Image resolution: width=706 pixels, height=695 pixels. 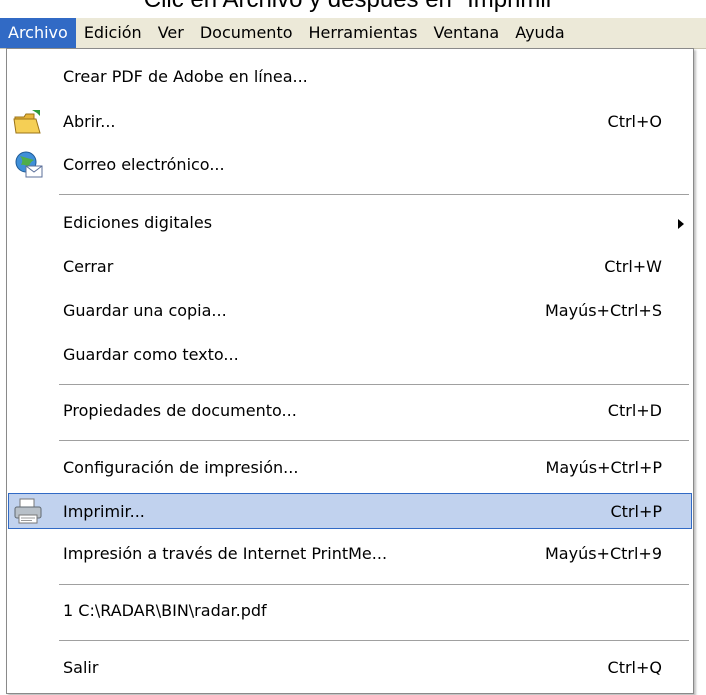 I want to click on menu-ayuda: Ayuda, so click(x=539, y=33).